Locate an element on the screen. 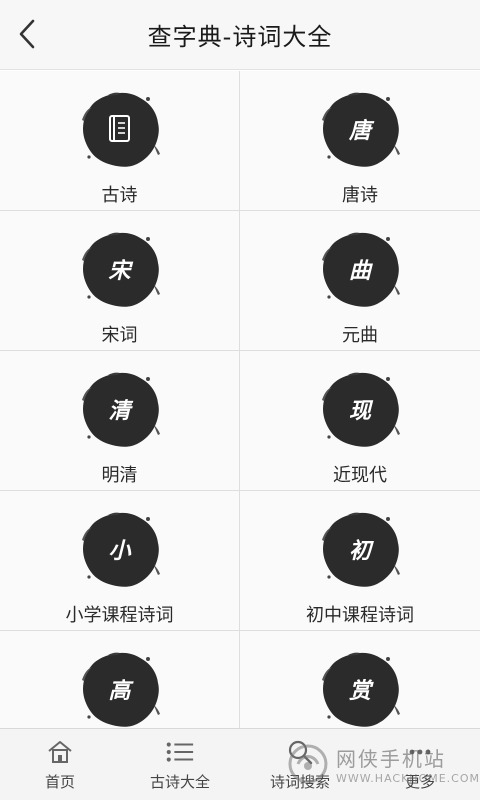 Image resolution: width=480 pixels, height=800 pixels. ink-badge: 小 is located at coordinates (120, 549).